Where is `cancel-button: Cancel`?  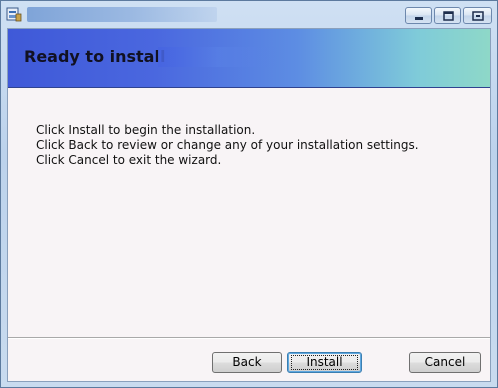
cancel-button: Cancel is located at coordinates (445, 362).